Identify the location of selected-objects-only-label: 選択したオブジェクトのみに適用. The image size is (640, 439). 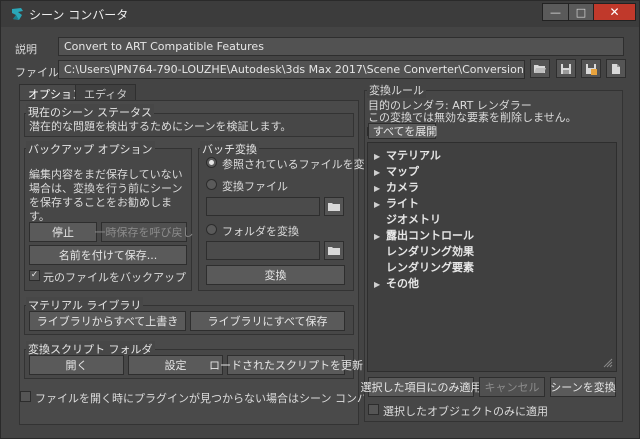
(465, 411).